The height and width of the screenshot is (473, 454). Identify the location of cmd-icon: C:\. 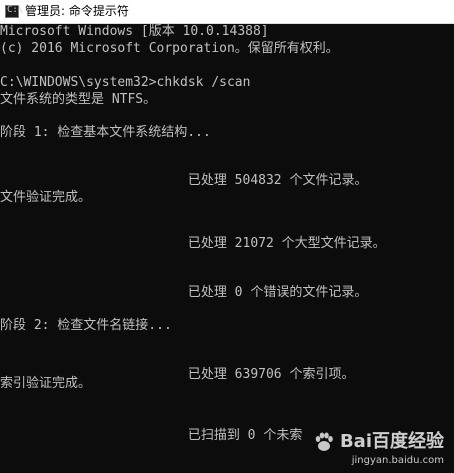
(14, 11).